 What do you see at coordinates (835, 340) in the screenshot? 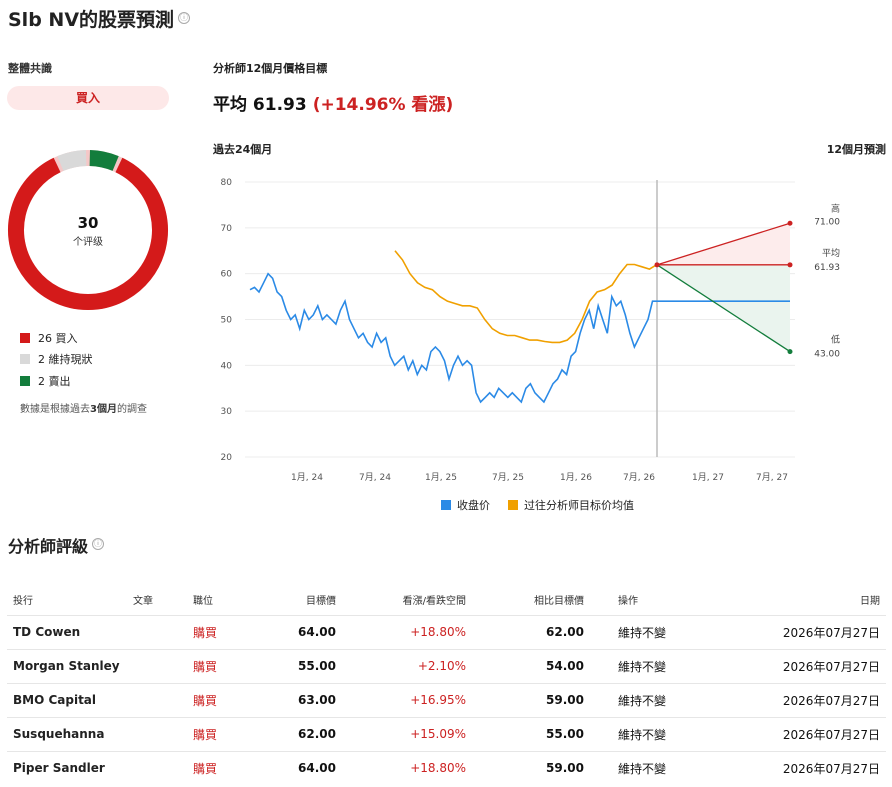
I see `forecast-low-label: 低` at bounding box center [835, 340].